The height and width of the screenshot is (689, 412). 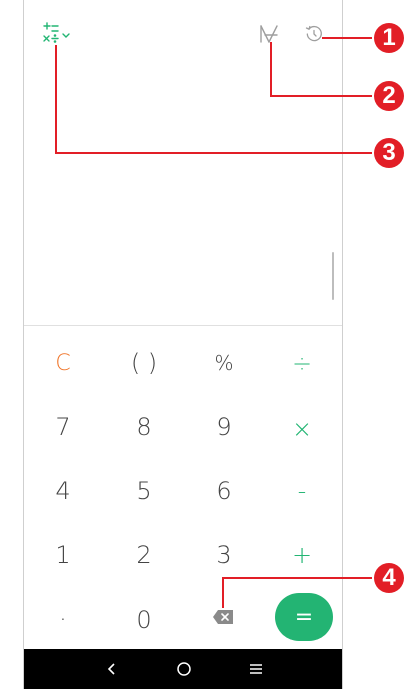 What do you see at coordinates (144, 620) in the screenshot?
I see `digit-0-button: 0` at bounding box center [144, 620].